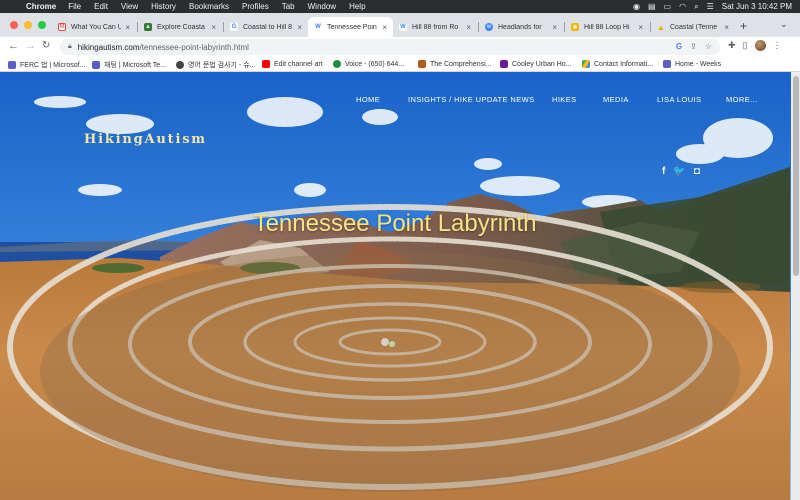 The height and width of the screenshot is (500, 800). What do you see at coordinates (41, 6) in the screenshot?
I see `menu-app-name: Chrome` at bounding box center [41, 6].